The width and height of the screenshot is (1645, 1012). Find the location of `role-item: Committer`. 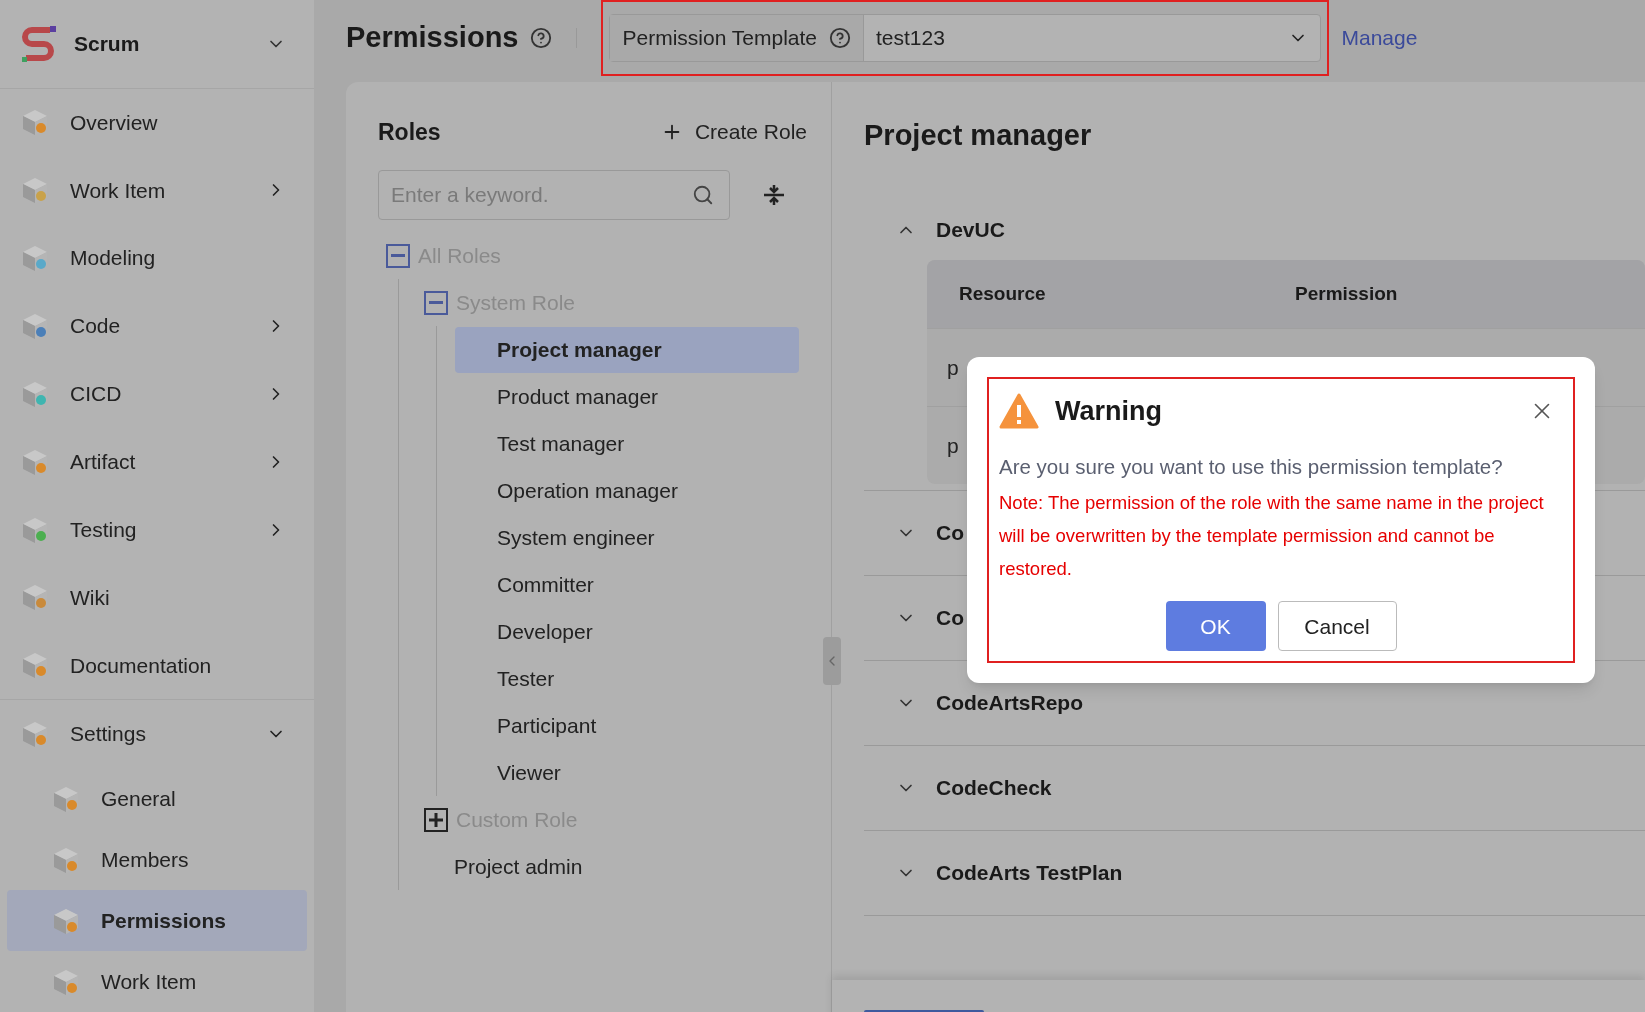

role-item: Committer is located at coordinates (627, 584).